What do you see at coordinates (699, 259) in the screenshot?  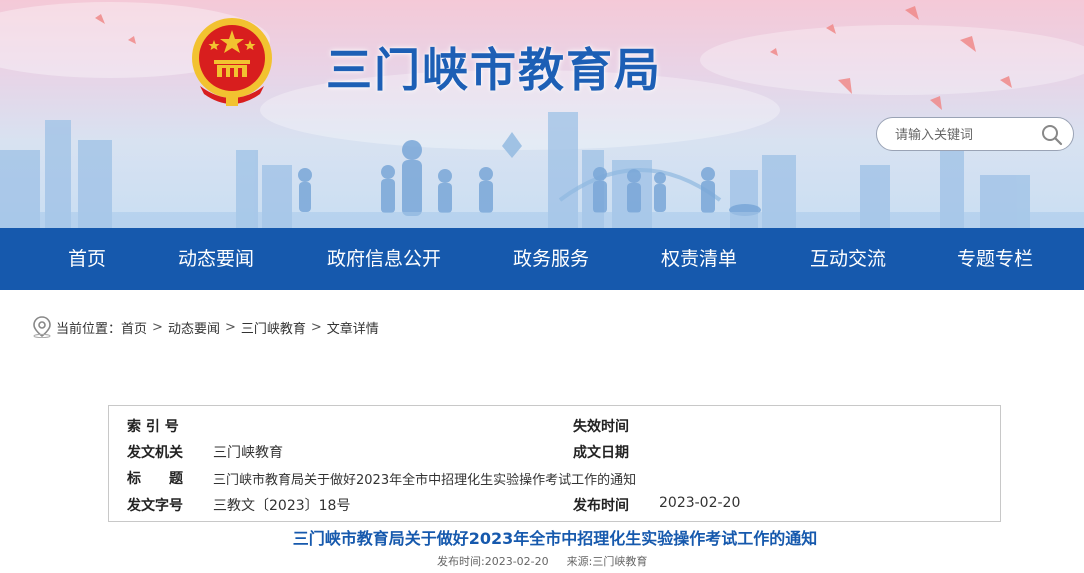 I see `nav-item-power-list: 权责清单` at bounding box center [699, 259].